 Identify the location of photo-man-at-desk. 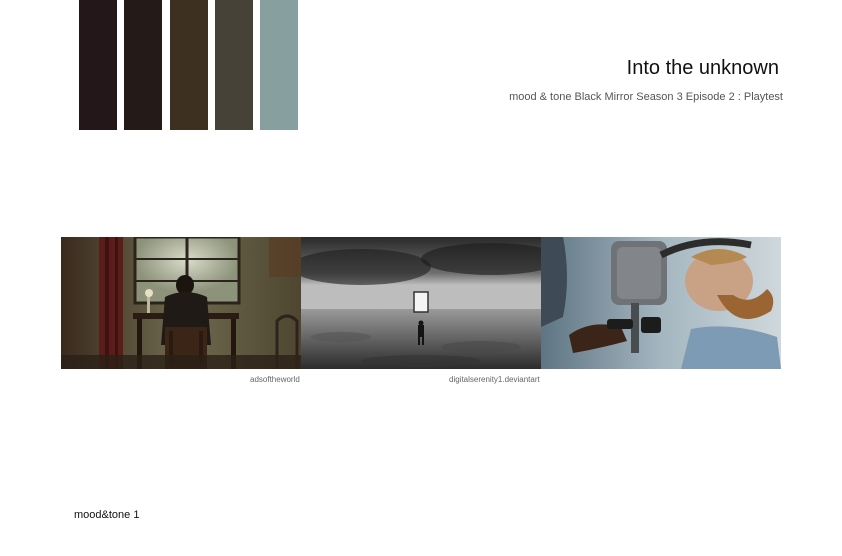
(181, 303).